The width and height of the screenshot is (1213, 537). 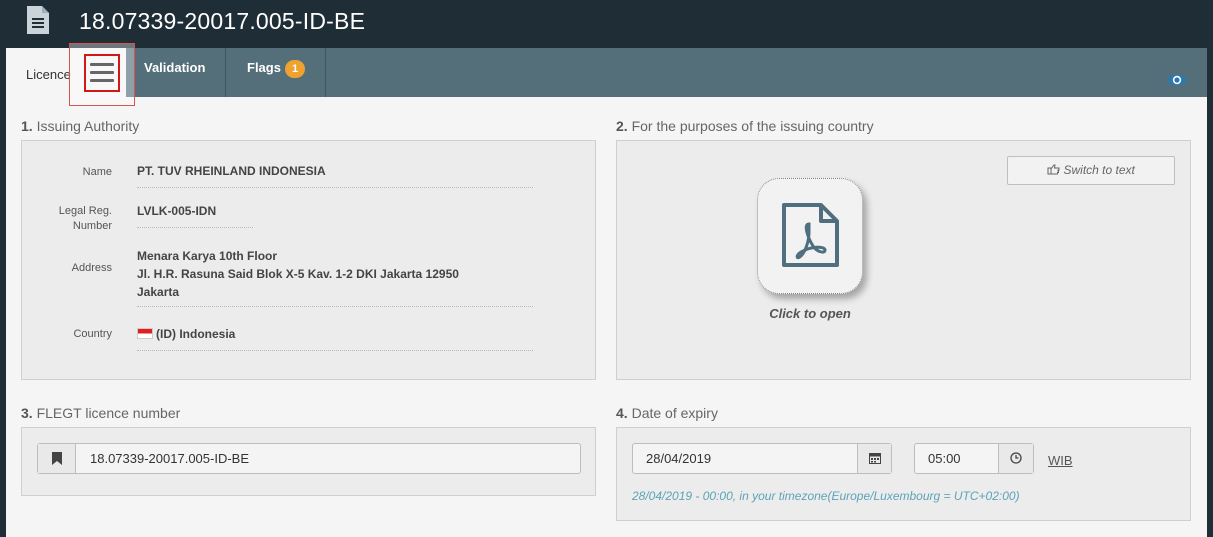 I want to click on calendar-button, so click(x=874, y=458).